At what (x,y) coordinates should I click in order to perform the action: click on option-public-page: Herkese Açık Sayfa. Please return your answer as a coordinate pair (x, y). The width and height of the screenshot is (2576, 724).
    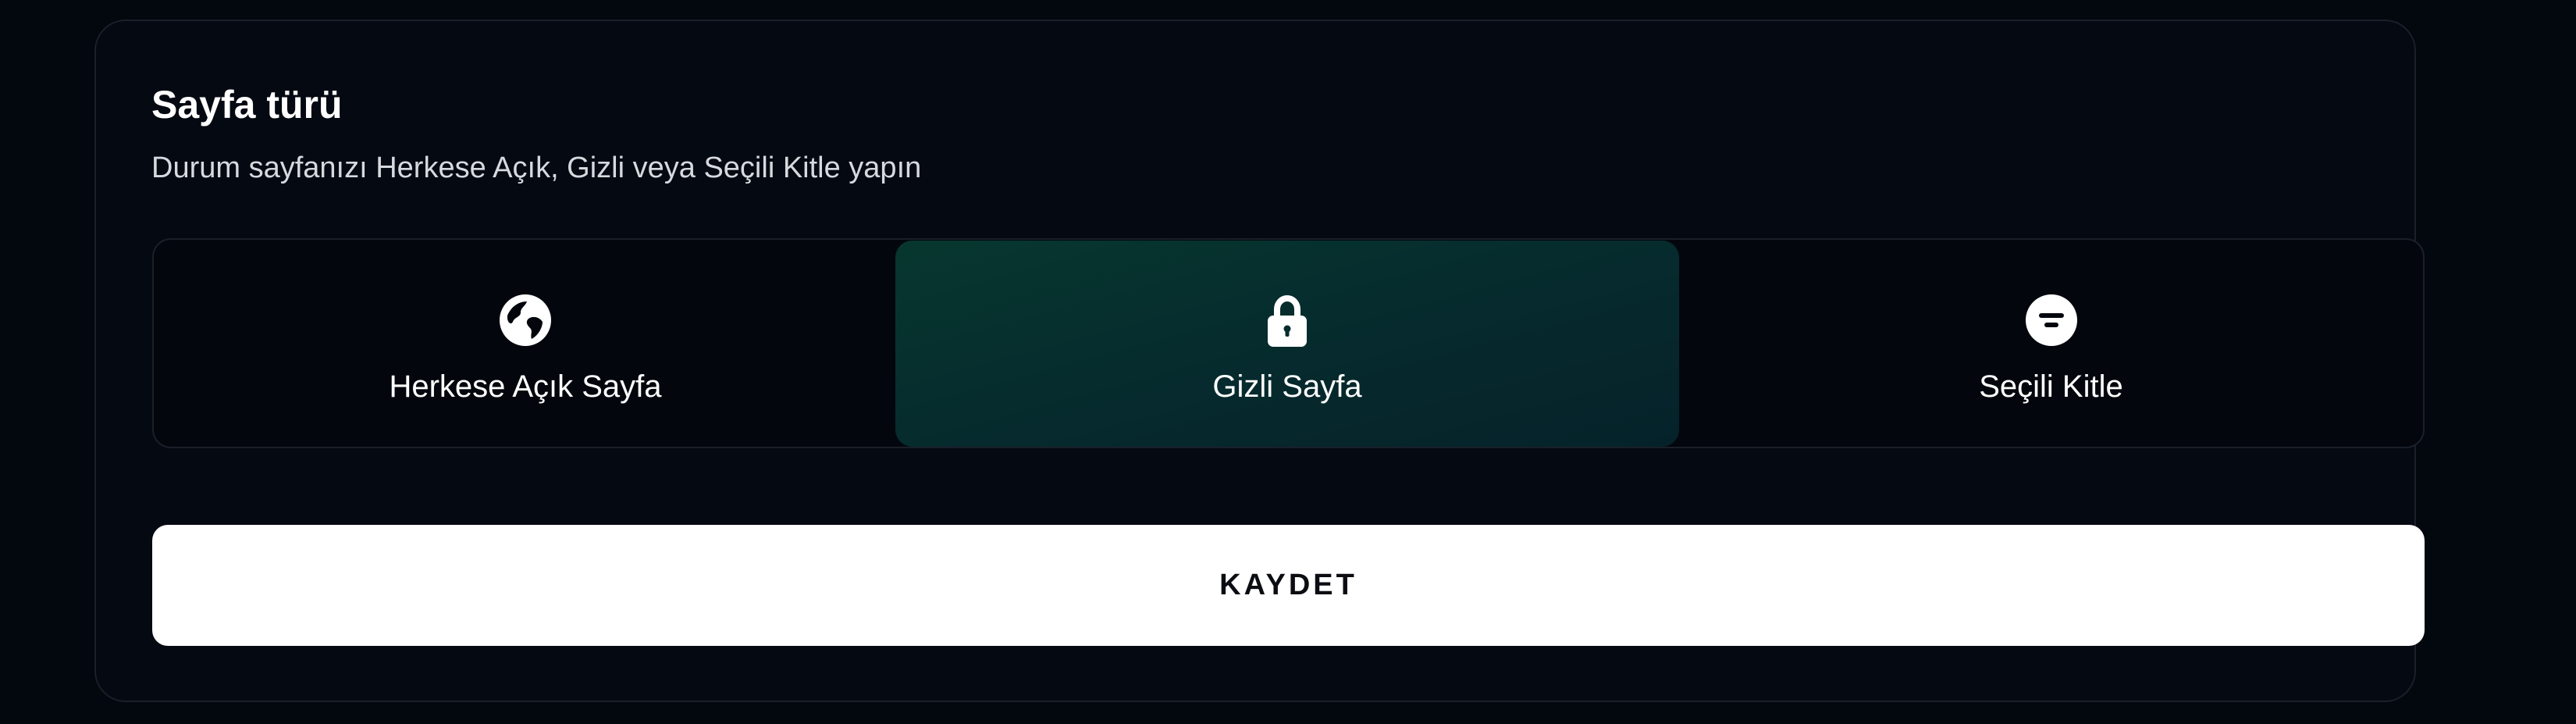
    Looking at the image, I should click on (525, 344).